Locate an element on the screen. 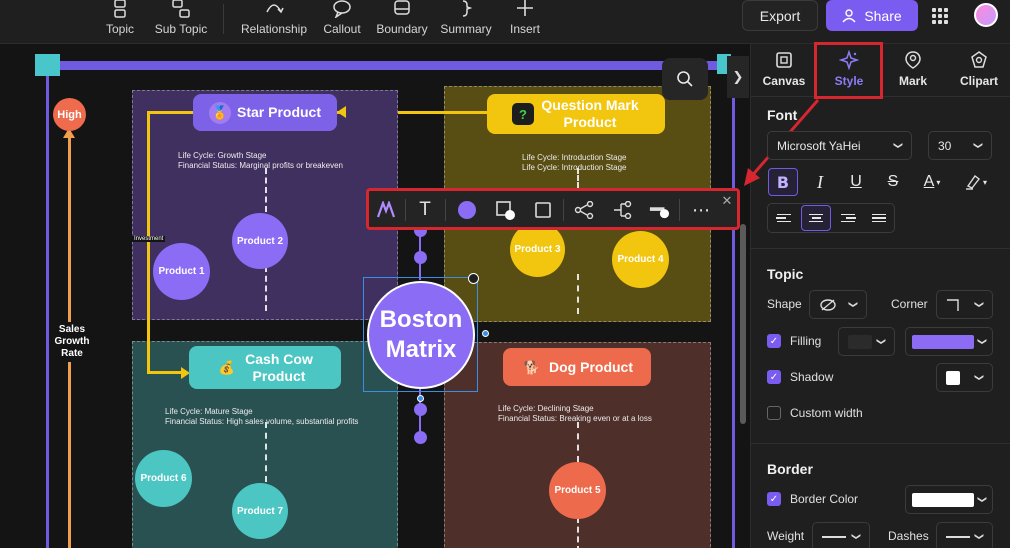 The height and width of the screenshot is (548, 1010). shadow-color-select: ❯ is located at coordinates (964, 377).